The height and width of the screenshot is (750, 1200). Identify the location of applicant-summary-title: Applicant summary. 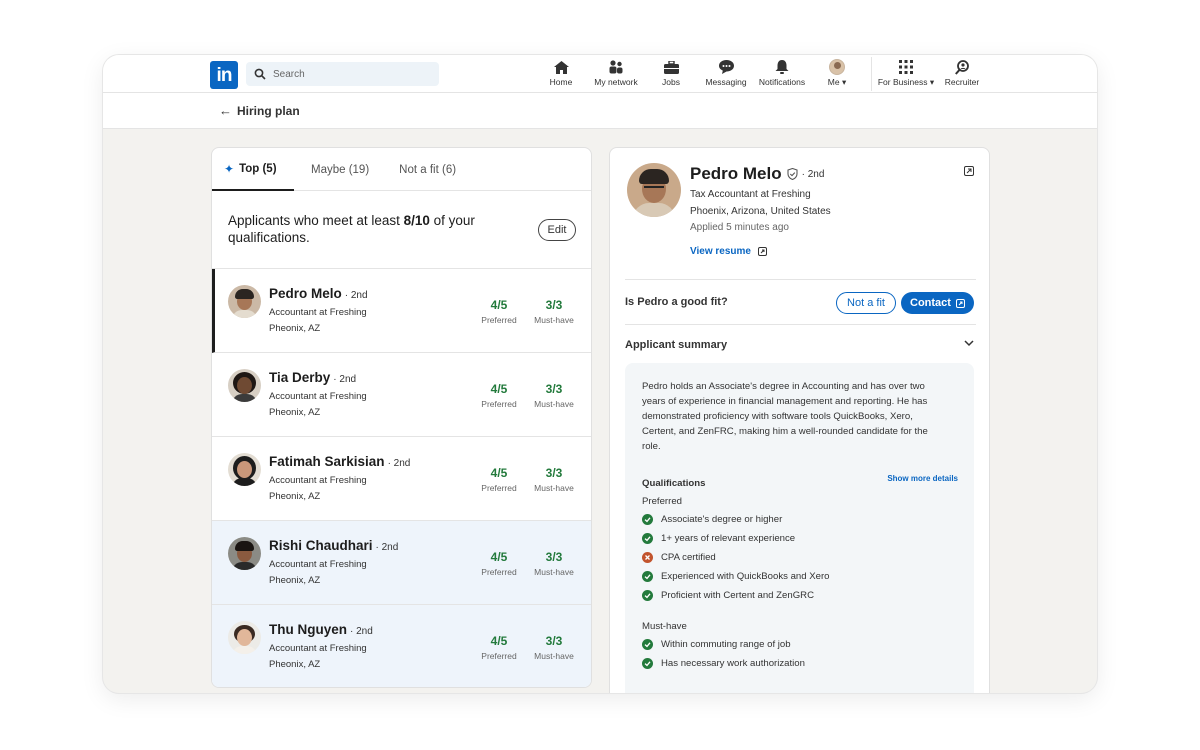
(676, 345).